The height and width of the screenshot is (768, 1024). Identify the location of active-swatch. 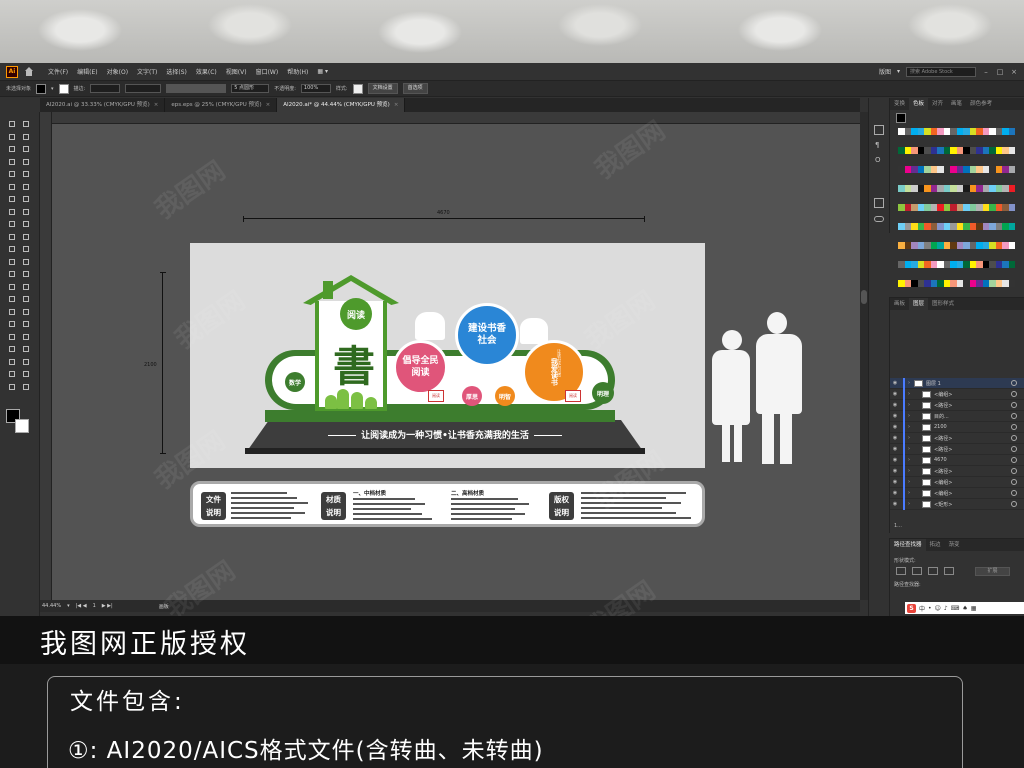
(901, 118).